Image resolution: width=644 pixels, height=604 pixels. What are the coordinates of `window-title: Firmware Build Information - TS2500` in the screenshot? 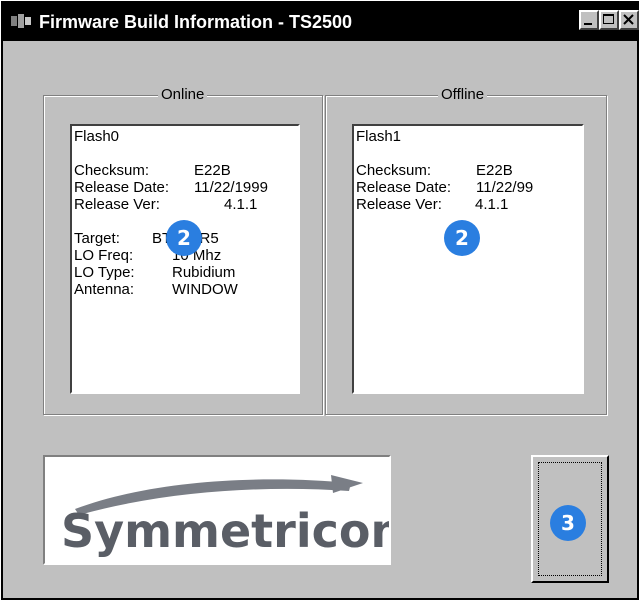 It's located at (196, 22).